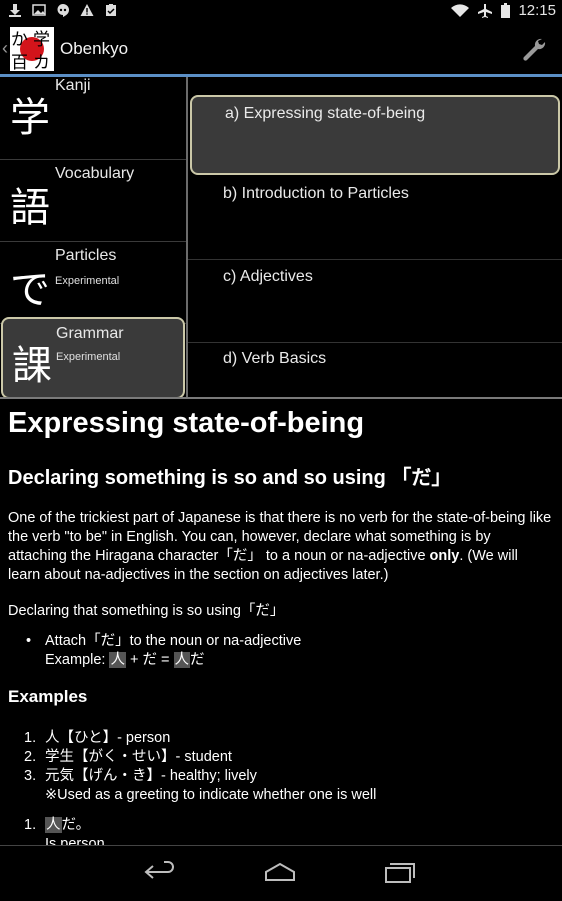 The image size is (562, 901). I want to click on hangouts-icon, so click(63, 10).